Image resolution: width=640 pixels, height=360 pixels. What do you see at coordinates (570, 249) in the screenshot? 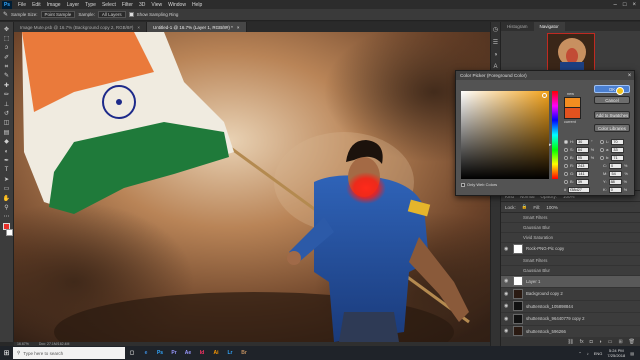
I see `layer-row: ◉ Rock-PNG-Pic copy` at bounding box center [570, 249].